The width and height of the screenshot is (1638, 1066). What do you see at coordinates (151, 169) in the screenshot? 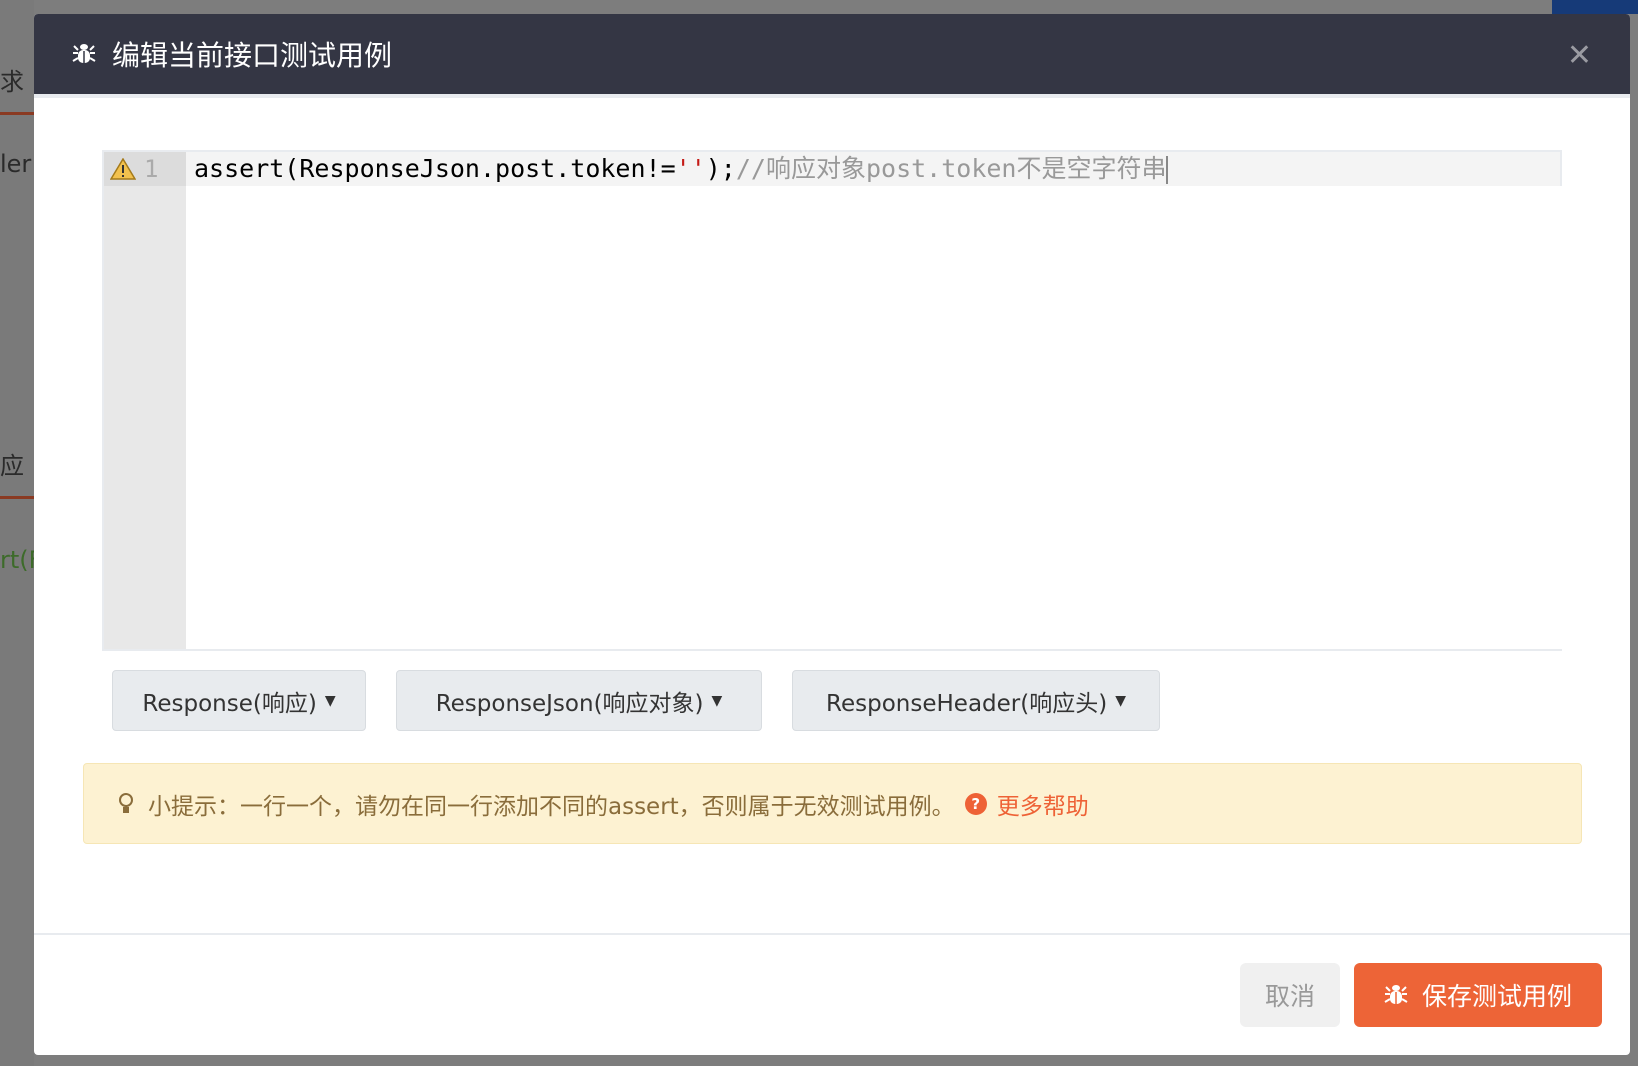
I see `line-number: 1` at bounding box center [151, 169].